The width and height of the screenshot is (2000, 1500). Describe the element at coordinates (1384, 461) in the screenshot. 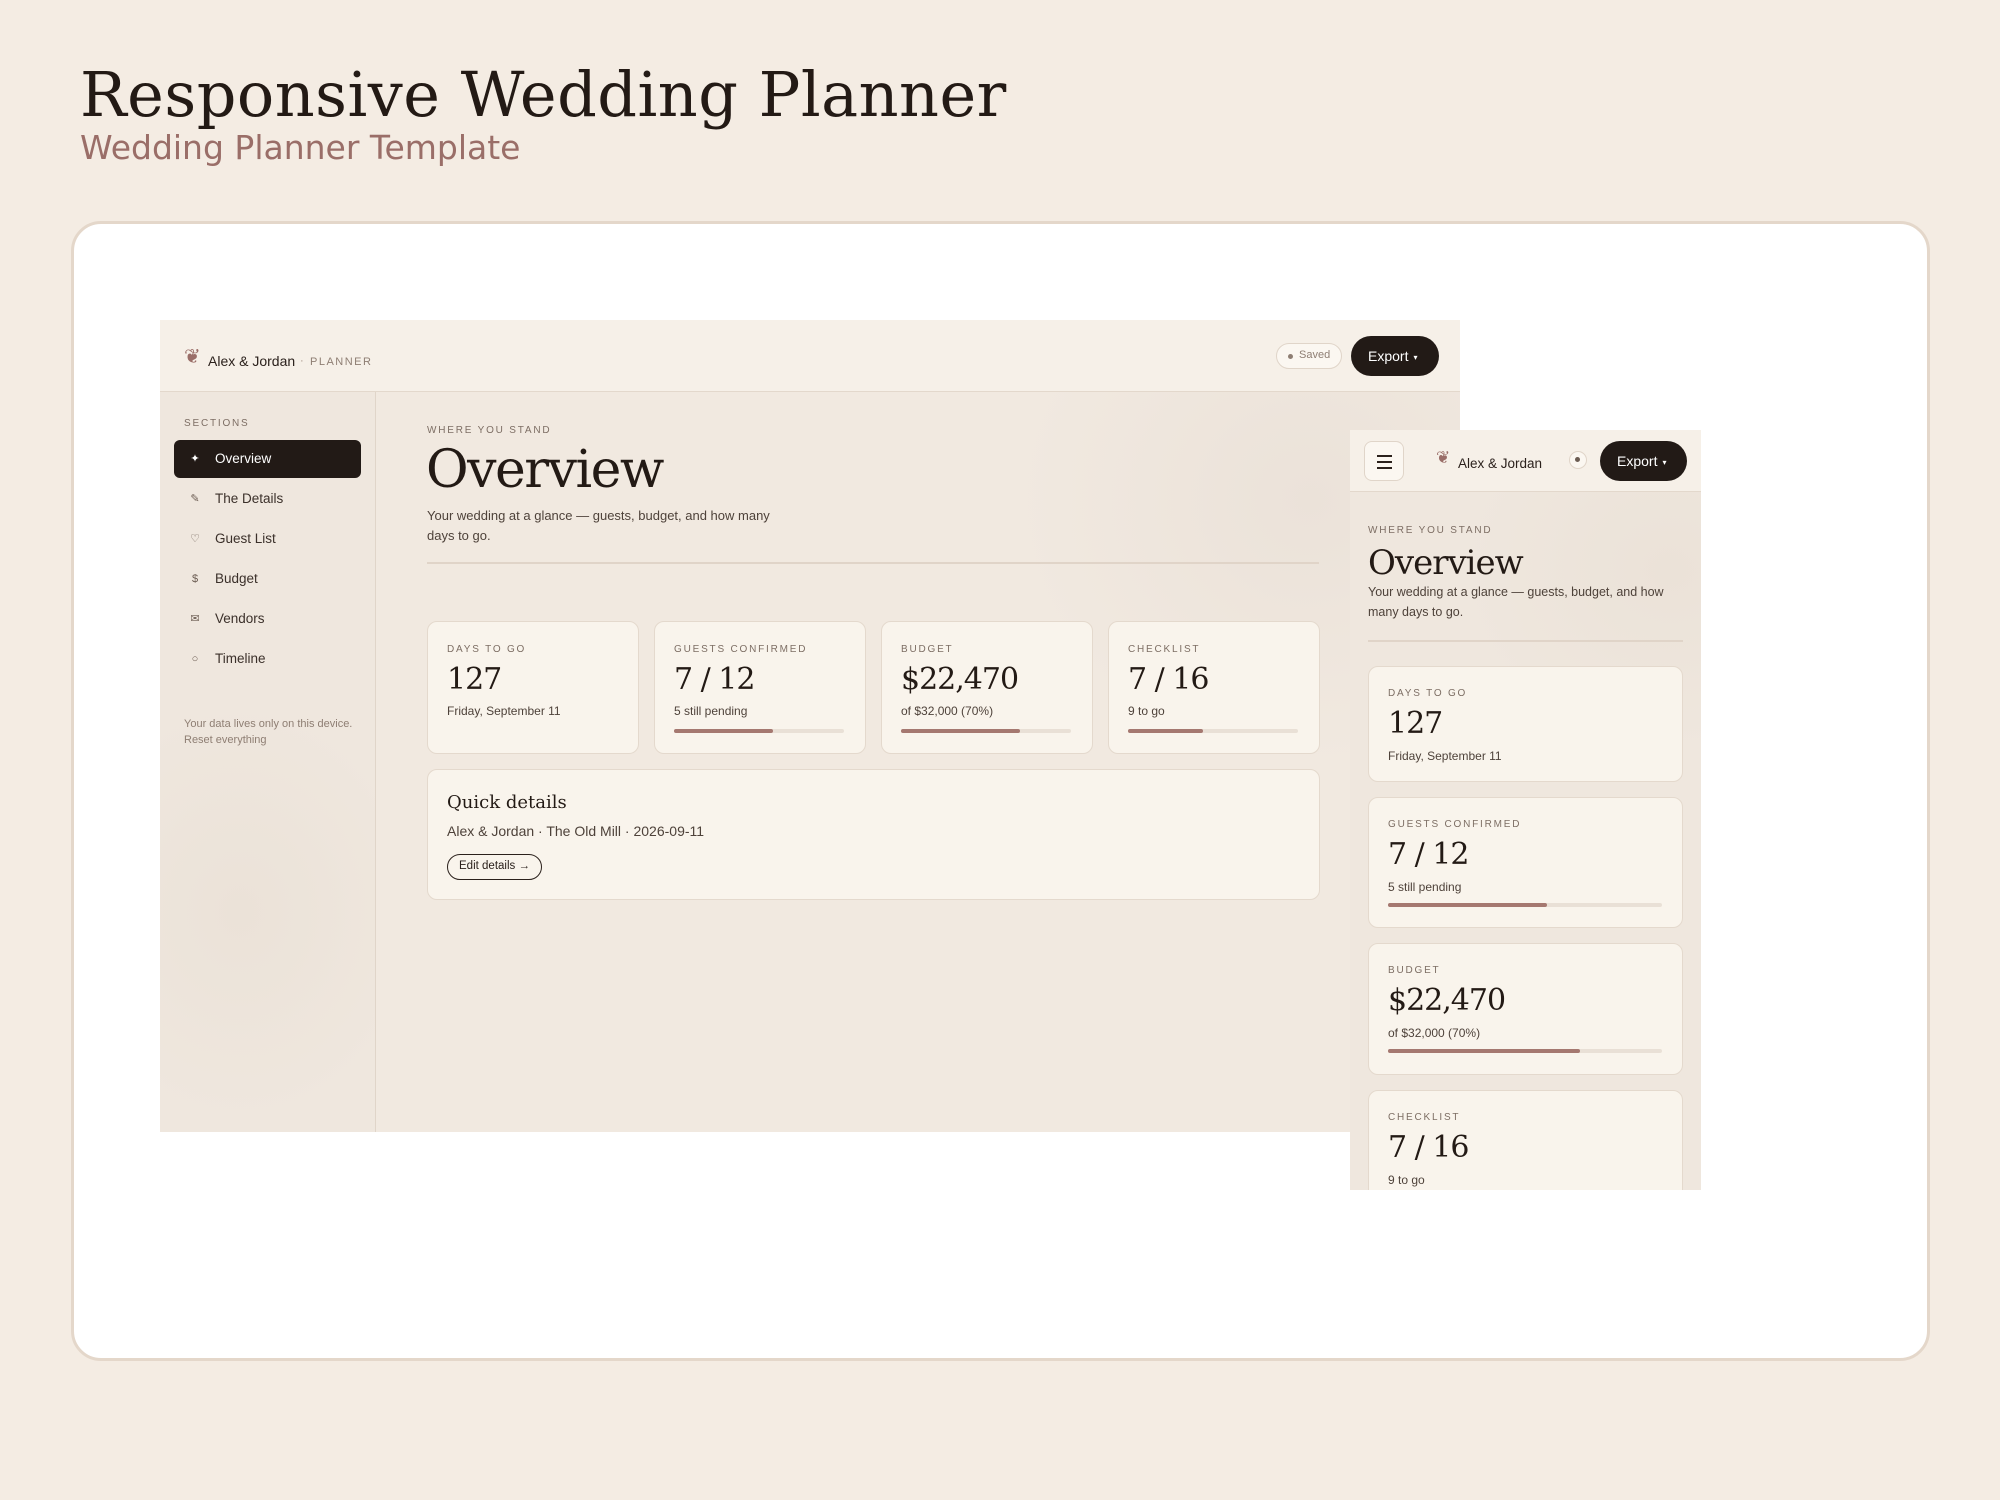

I see `menu-button` at that location.